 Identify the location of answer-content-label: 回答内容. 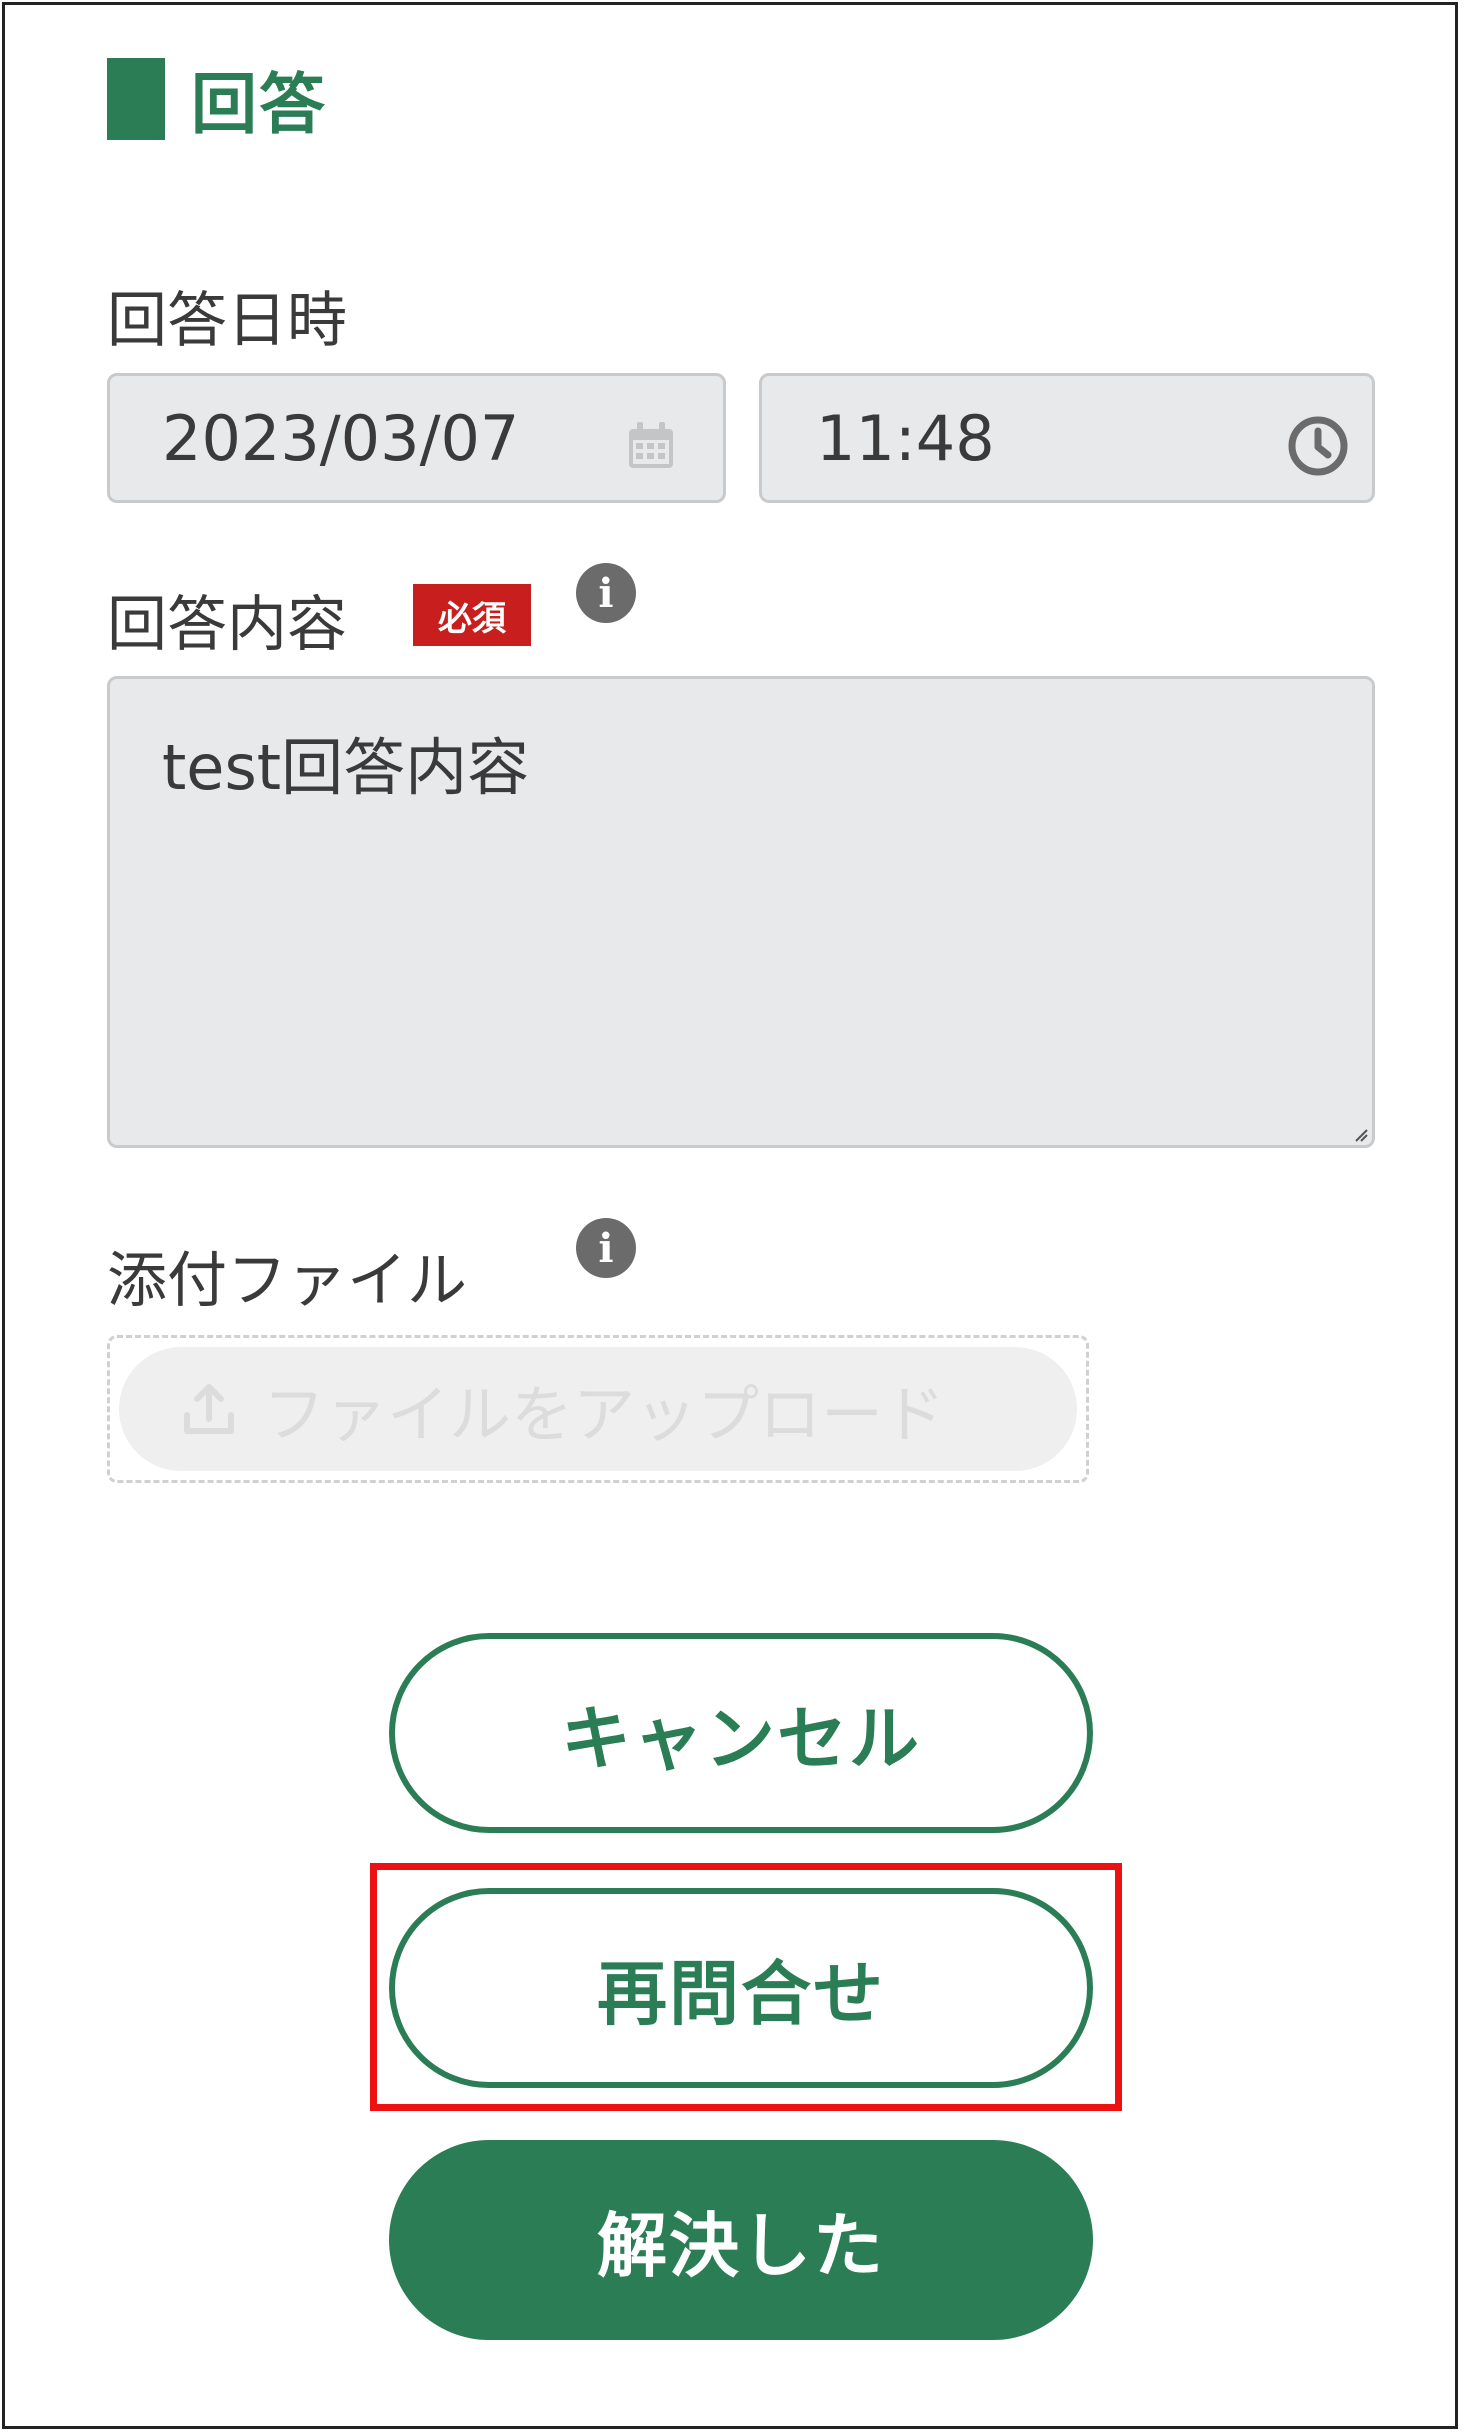
(227, 625).